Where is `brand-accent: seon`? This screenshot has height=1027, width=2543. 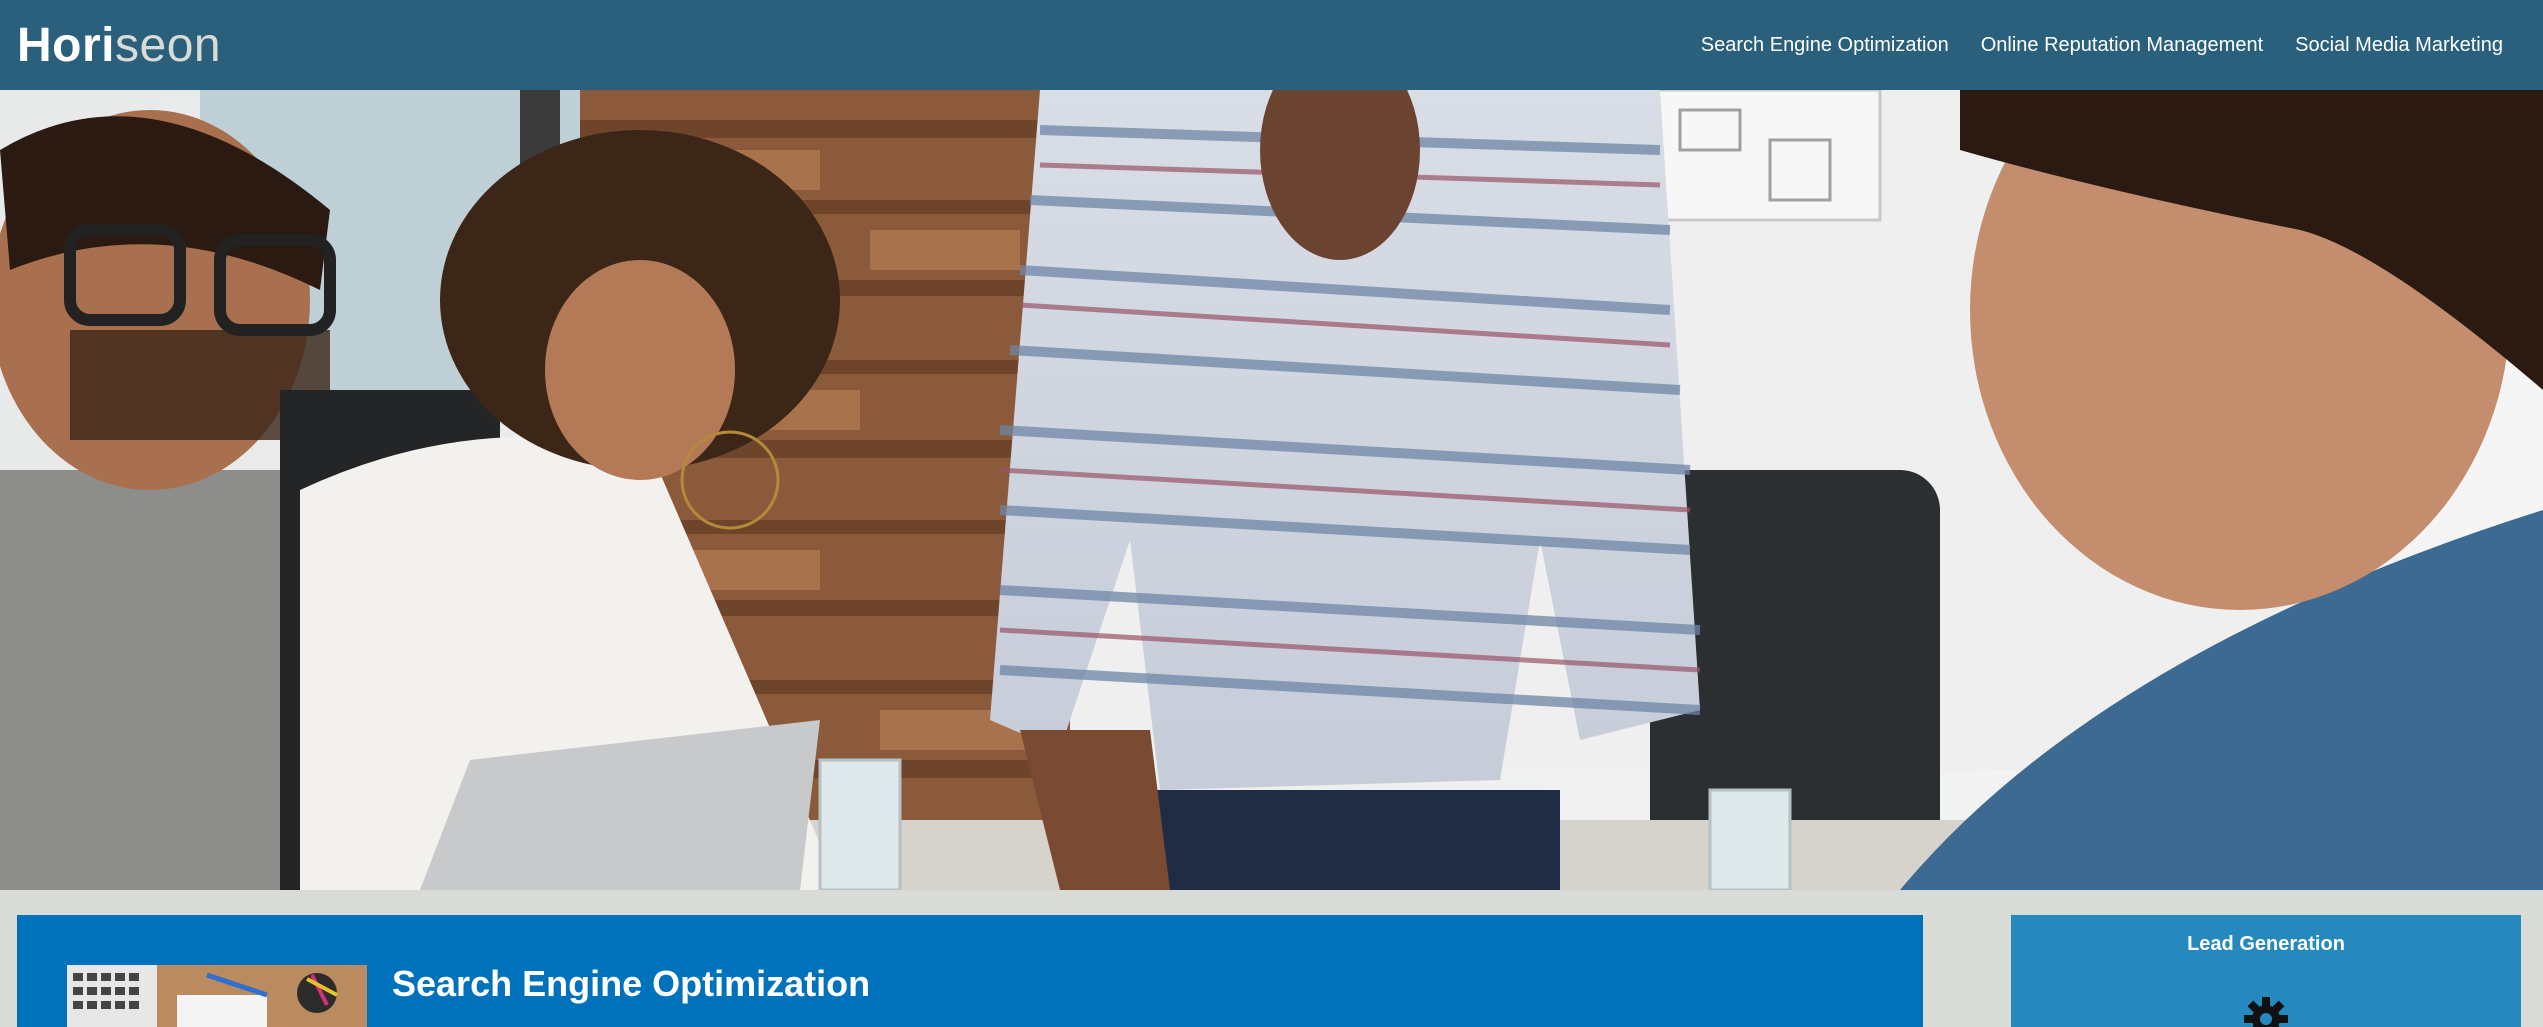
brand-accent: seon is located at coordinates (168, 45).